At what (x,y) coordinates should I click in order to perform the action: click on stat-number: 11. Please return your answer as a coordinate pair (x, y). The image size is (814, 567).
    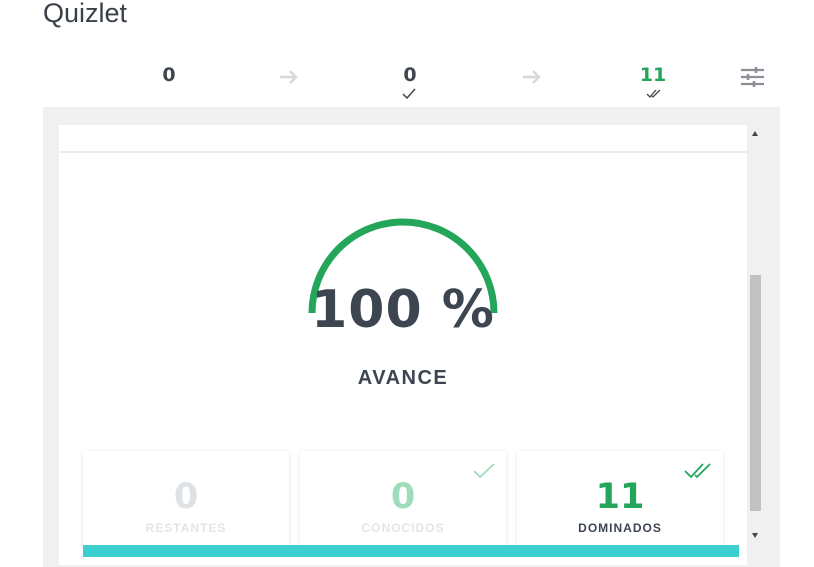
    Looking at the image, I should click on (620, 497).